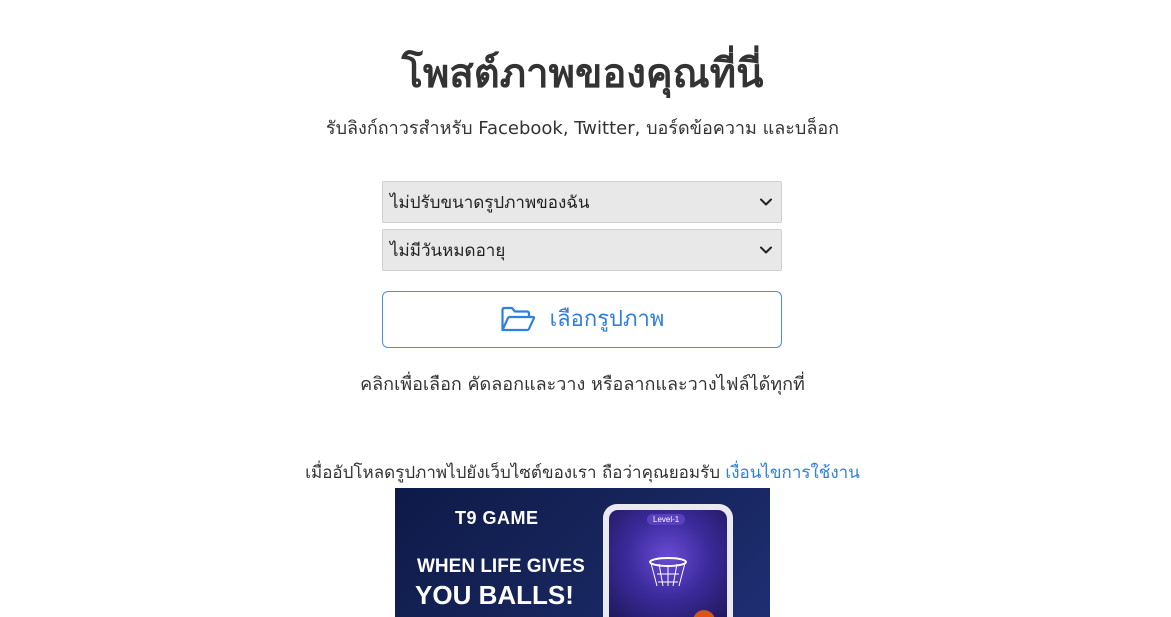 This screenshot has width=1171, height=617. Describe the element at coordinates (704, 613) in the screenshot. I see `basketball-icon` at that location.